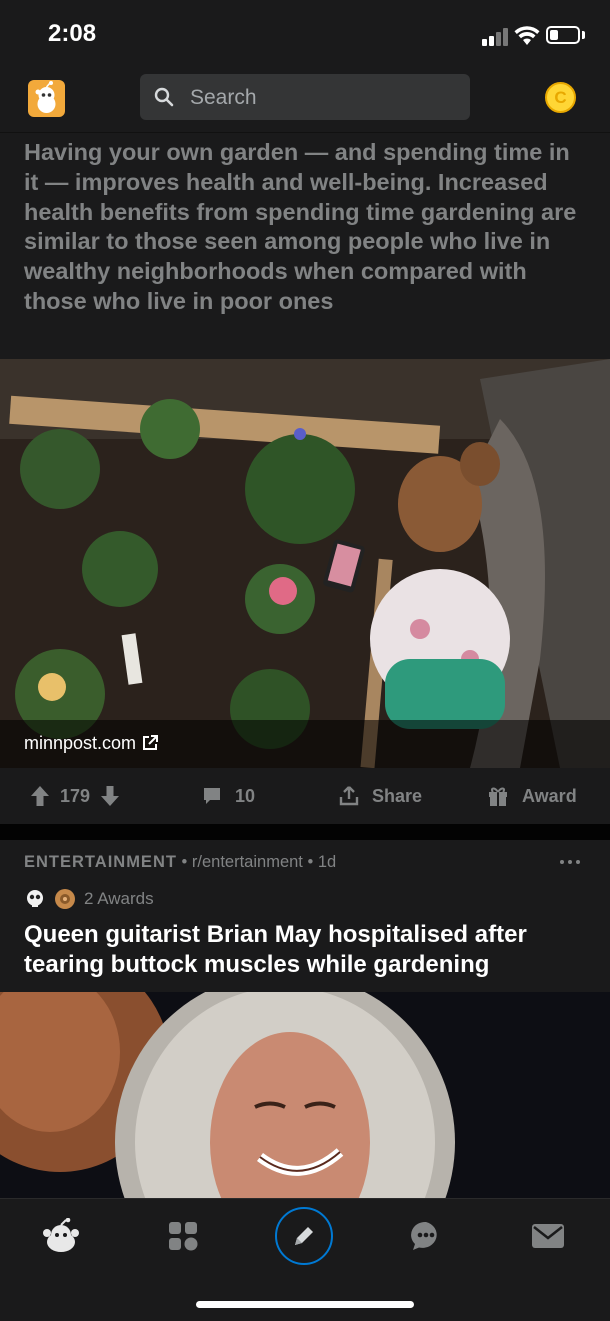  What do you see at coordinates (498, 796) in the screenshot?
I see `gift-icon` at bounding box center [498, 796].